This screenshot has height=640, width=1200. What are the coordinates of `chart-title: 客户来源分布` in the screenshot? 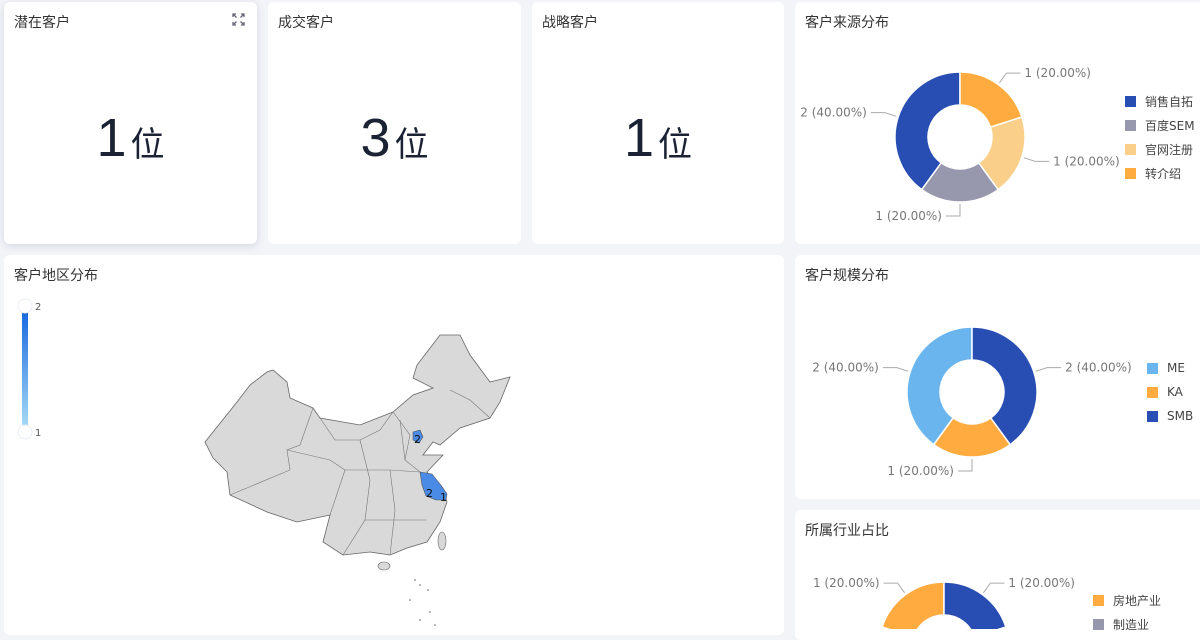 It's located at (847, 23).